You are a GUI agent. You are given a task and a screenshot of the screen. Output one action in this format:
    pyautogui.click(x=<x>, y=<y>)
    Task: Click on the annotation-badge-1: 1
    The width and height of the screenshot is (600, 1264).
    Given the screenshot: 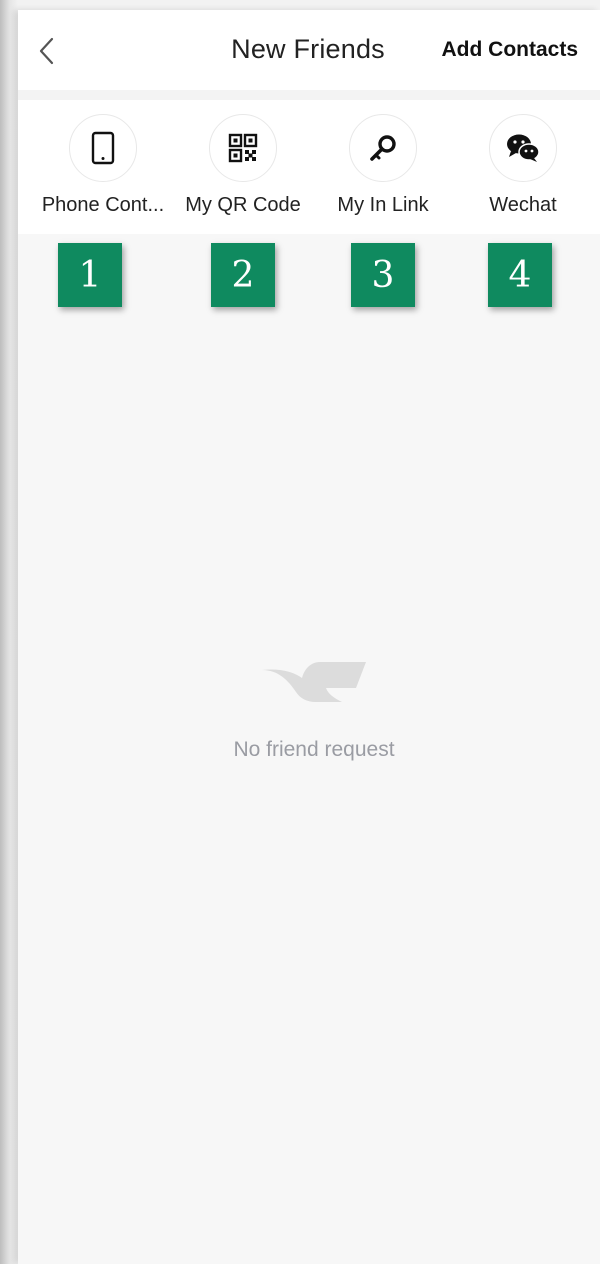 What is the action you would take?
    pyautogui.click(x=90, y=275)
    